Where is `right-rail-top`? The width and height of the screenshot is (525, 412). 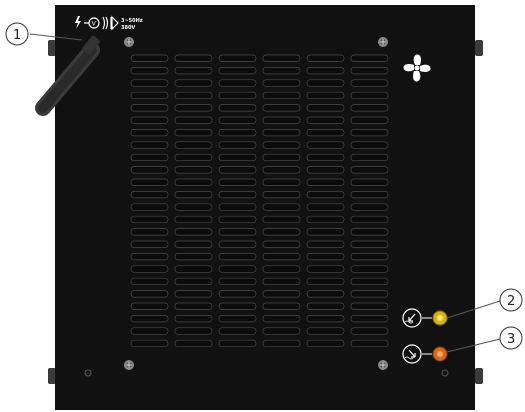 right-rail-top is located at coordinates (479, 48).